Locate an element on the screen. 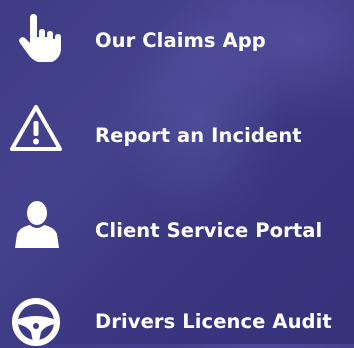  user-icon is located at coordinates (36, 224).